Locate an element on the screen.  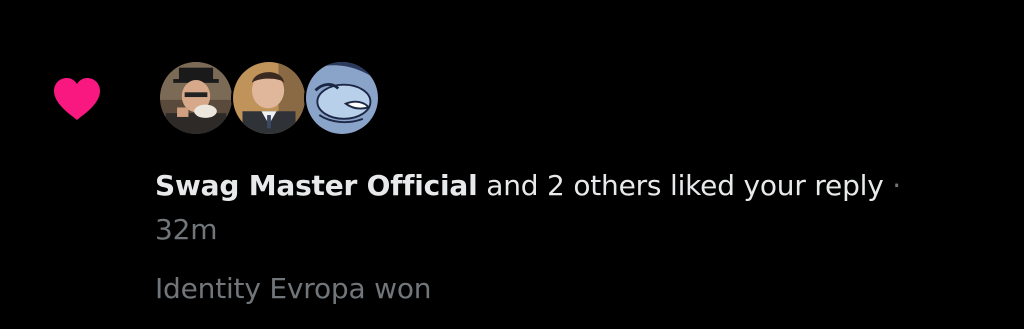
avatar-man-in-suit is located at coordinates (269, 98).